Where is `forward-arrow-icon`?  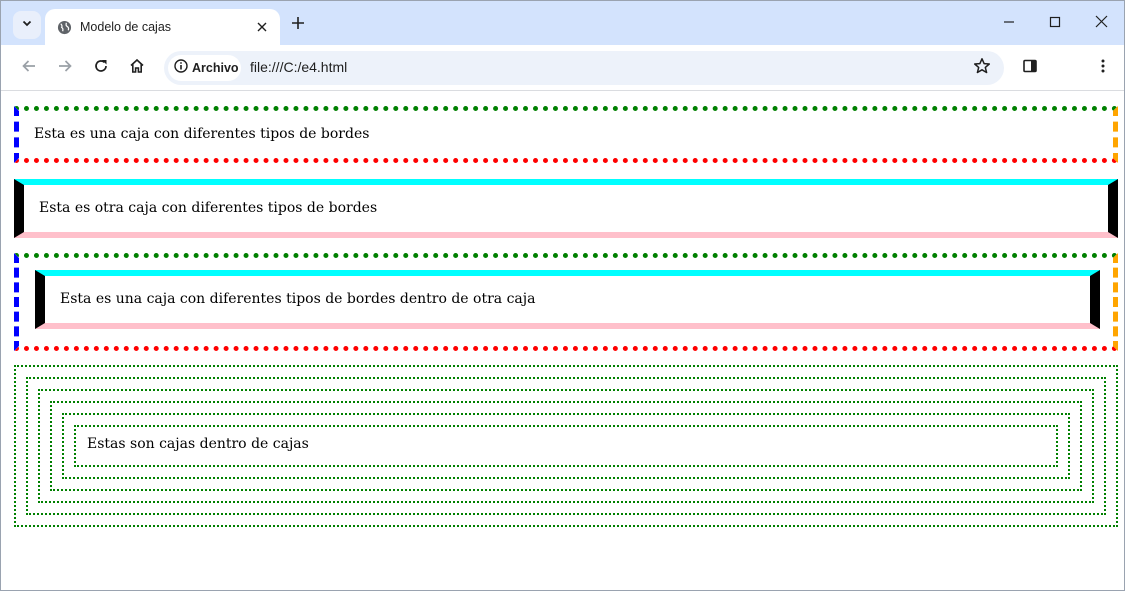 forward-arrow-icon is located at coordinates (65, 68).